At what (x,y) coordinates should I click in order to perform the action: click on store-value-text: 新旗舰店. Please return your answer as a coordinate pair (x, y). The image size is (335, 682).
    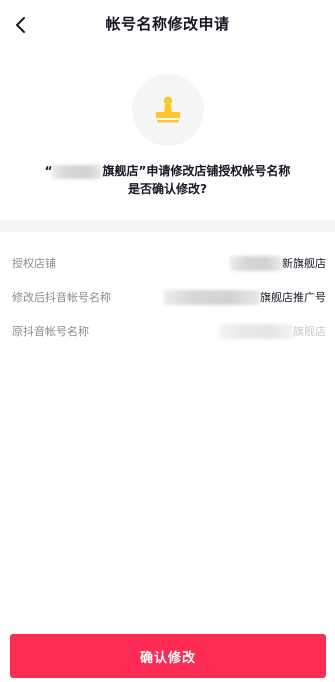
    Looking at the image, I should click on (304, 263).